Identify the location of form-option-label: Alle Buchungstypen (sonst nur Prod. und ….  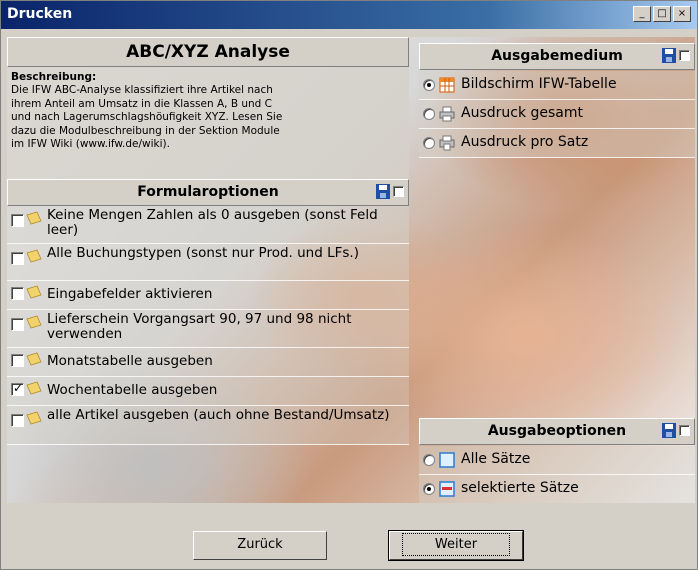
(203, 253).